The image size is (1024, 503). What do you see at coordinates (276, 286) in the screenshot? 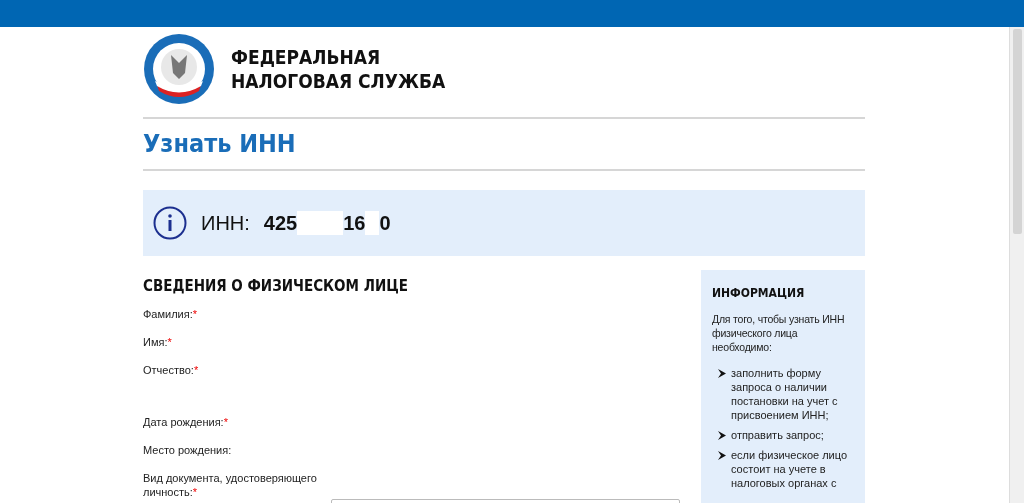
I see `section-heading: СВЕДЕНИЯ О ФИЗИЧЕСКОМ ЛИЦЕ` at bounding box center [276, 286].